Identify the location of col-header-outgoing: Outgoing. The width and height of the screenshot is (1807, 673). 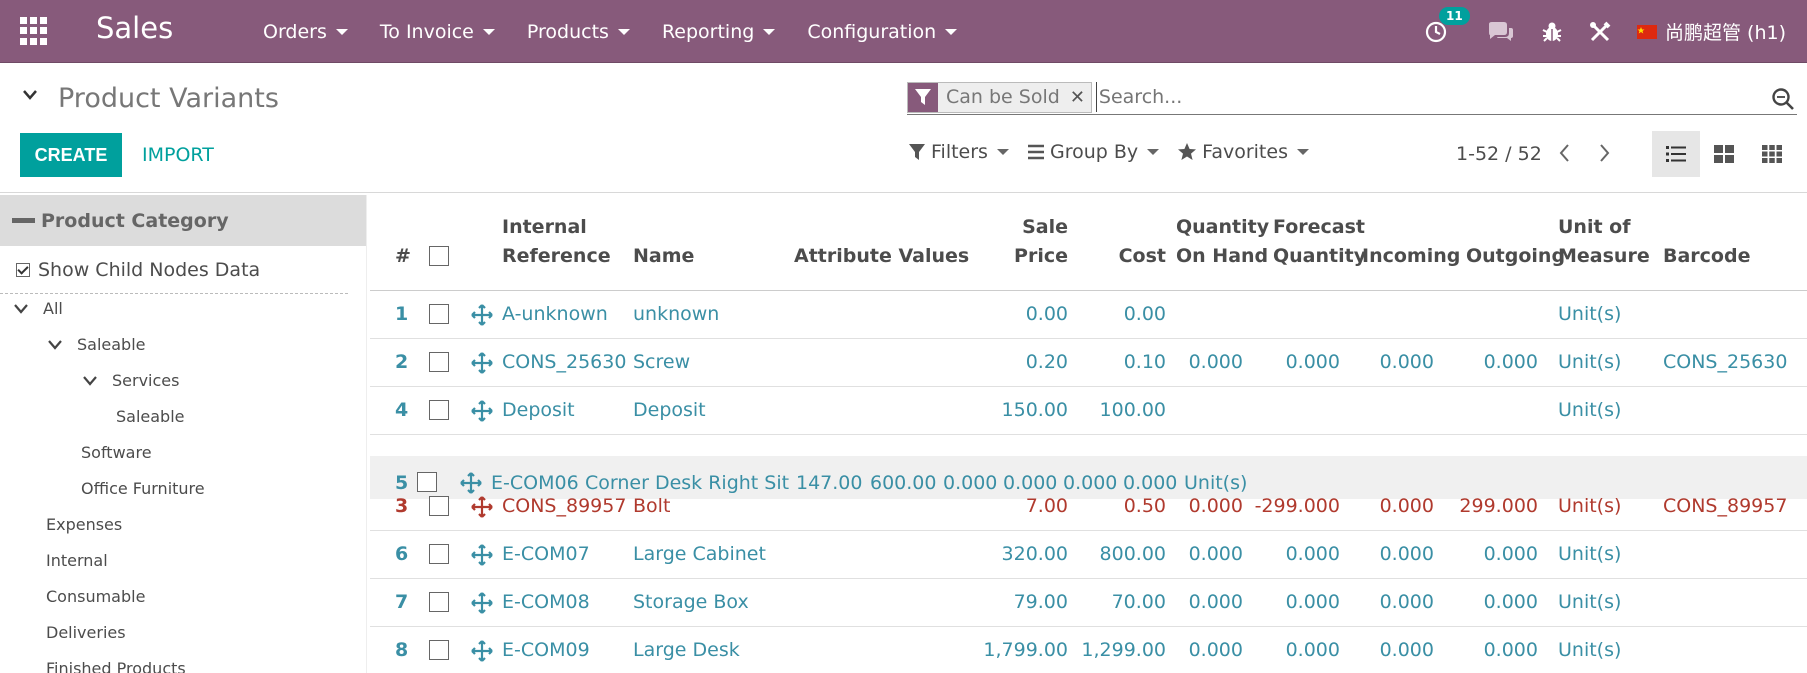
(1515, 256).